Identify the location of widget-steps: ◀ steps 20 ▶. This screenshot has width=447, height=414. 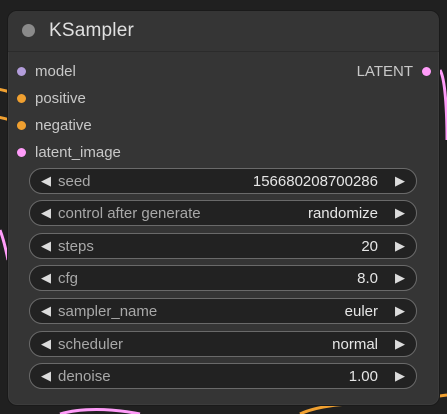
(223, 246).